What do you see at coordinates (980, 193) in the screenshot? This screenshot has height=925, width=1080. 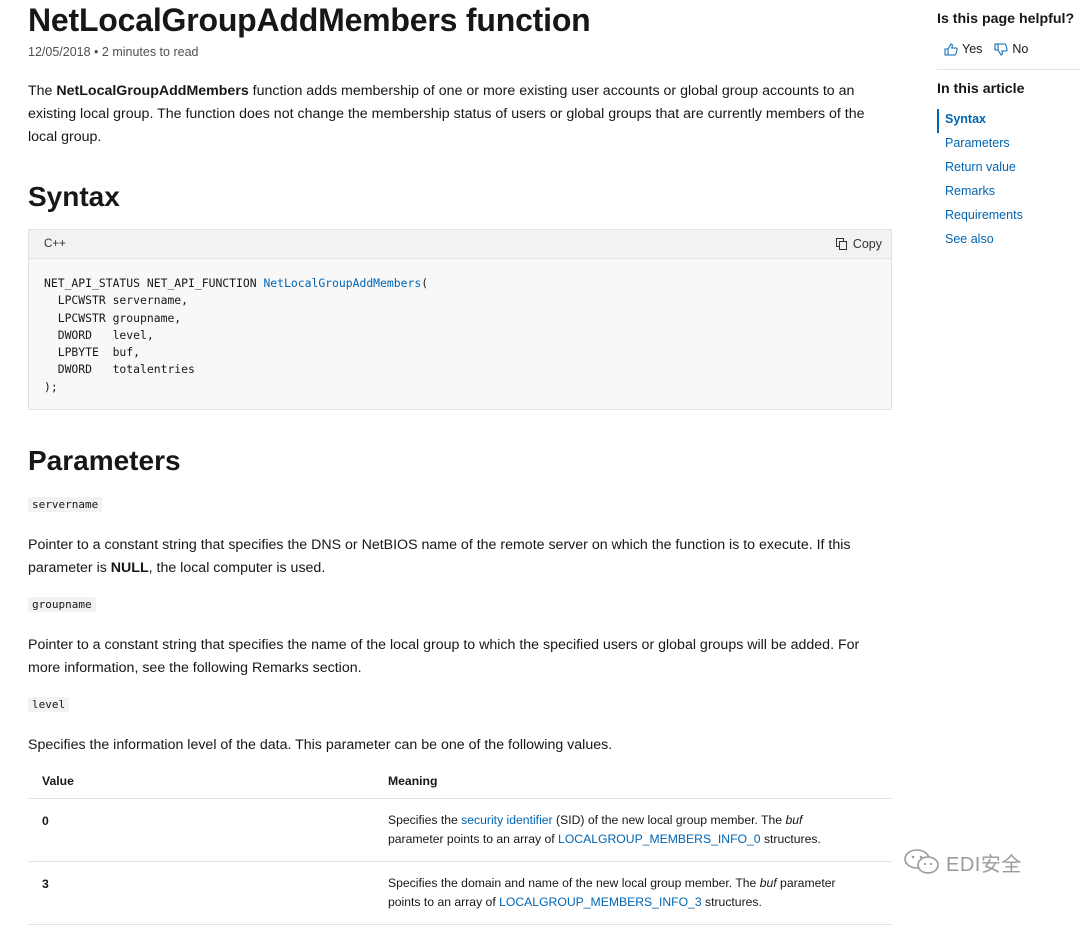 I see `toc-item-remarks: Remarks` at bounding box center [980, 193].